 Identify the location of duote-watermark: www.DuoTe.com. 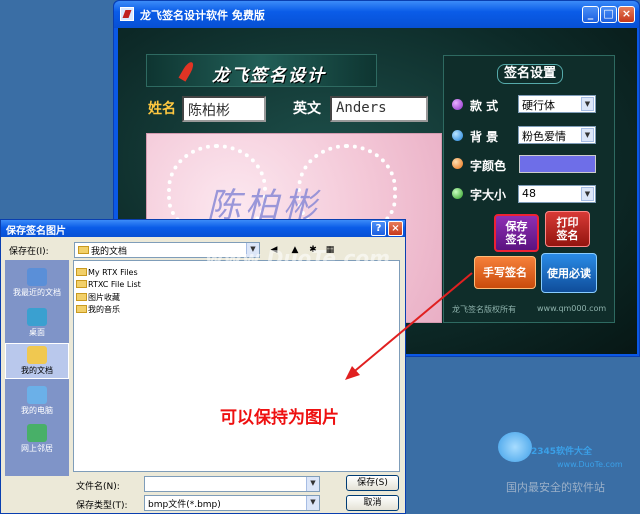
(297, 258).